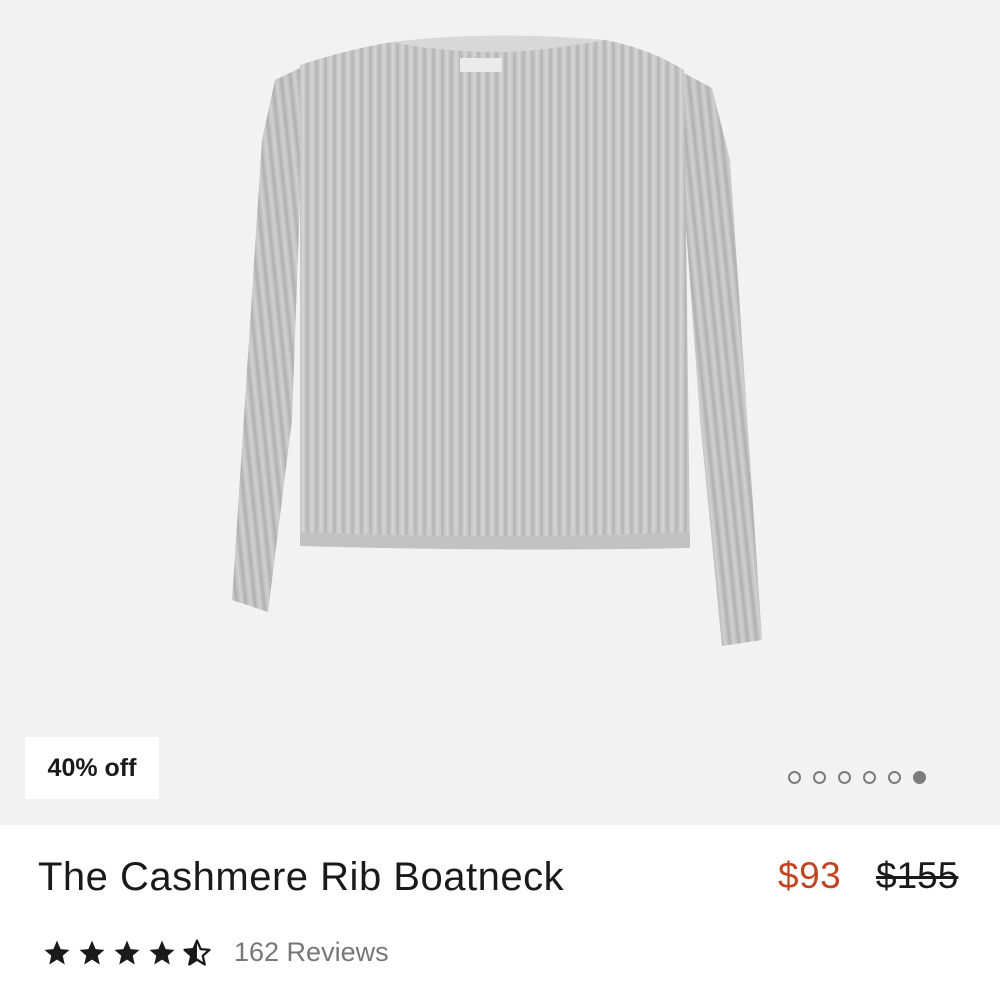 The width and height of the screenshot is (1000, 1000). What do you see at coordinates (215, 952) in the screenshot?
I see `product-rating: 162 Reviews` at bounding box center [215, 952].